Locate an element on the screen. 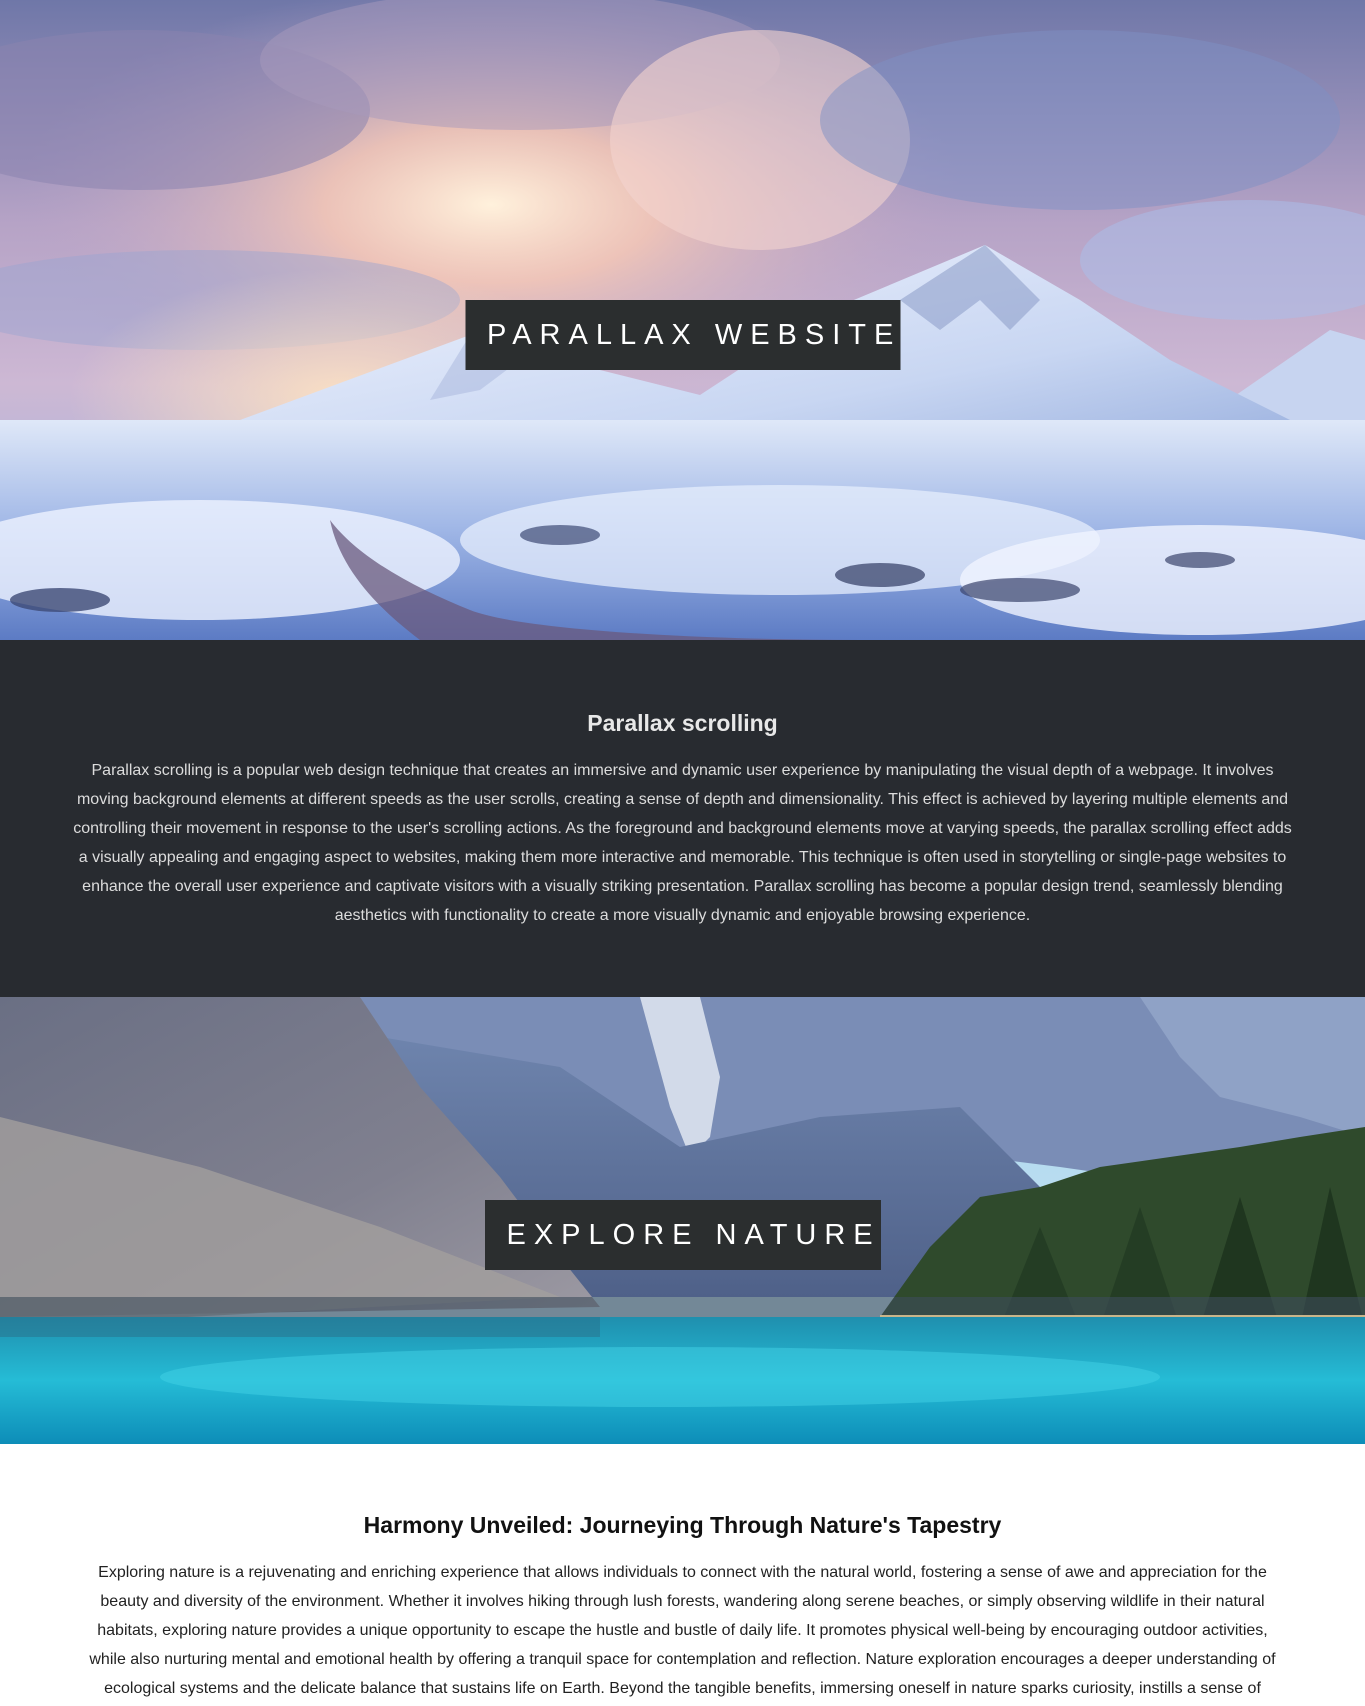 This screenshot has height=1706, width=1365. section-heading: Parallax scrolling is located at coordinates (682, 723).